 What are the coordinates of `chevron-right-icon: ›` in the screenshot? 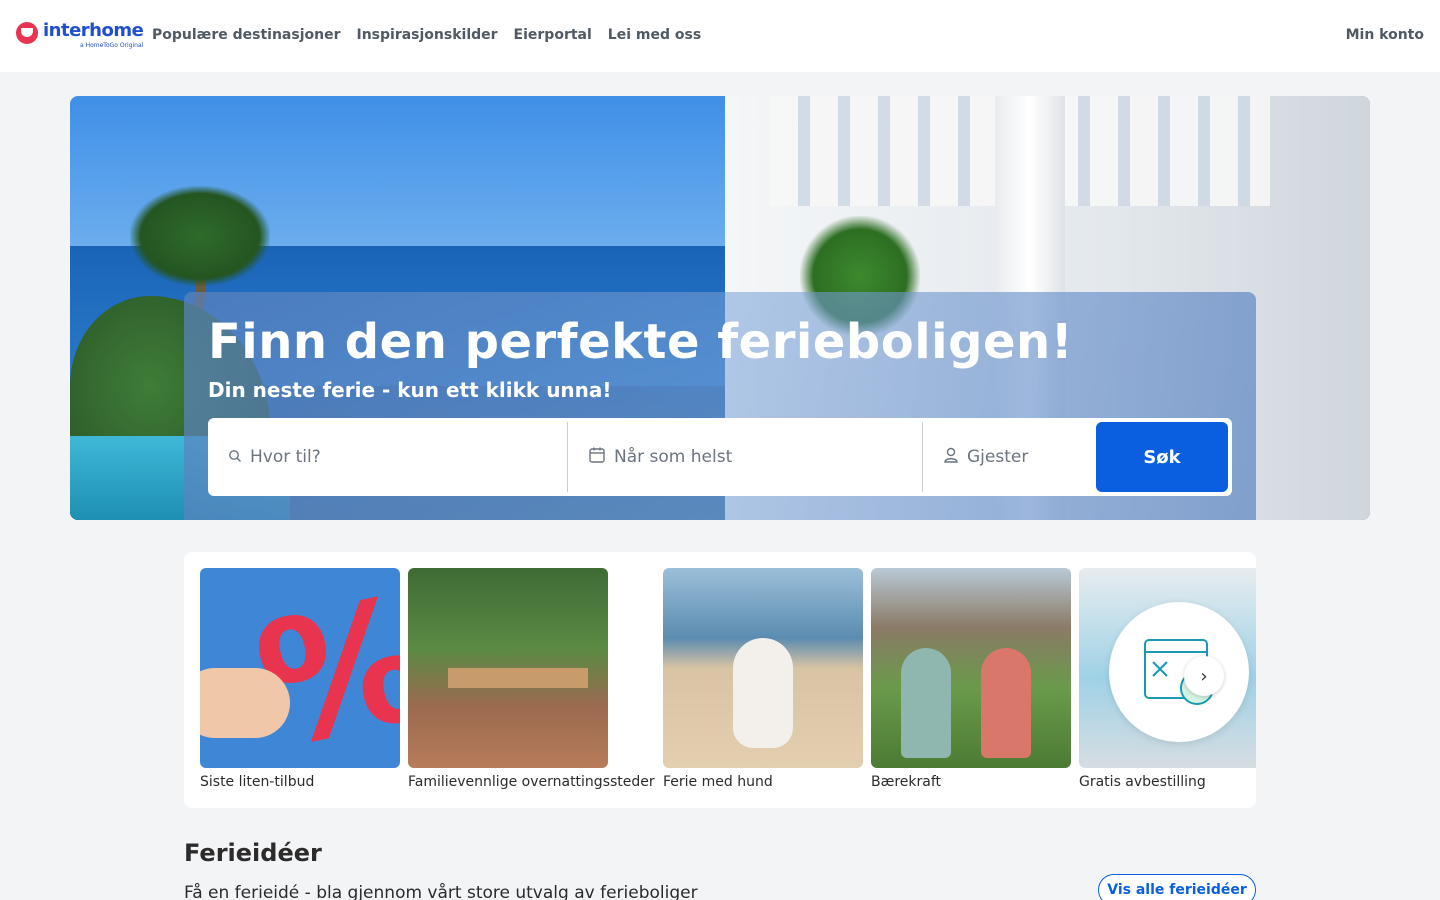 It's located at (1204, 676).